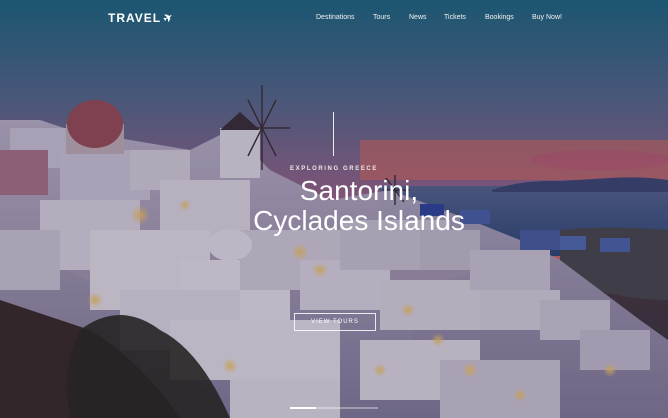 This screenshot has width=668, height=418. What do you see at coordinates (547, 17) in the screenshot?
I see `nav-item-buy-now: Buy Now!` at bounding box center [547, 17].